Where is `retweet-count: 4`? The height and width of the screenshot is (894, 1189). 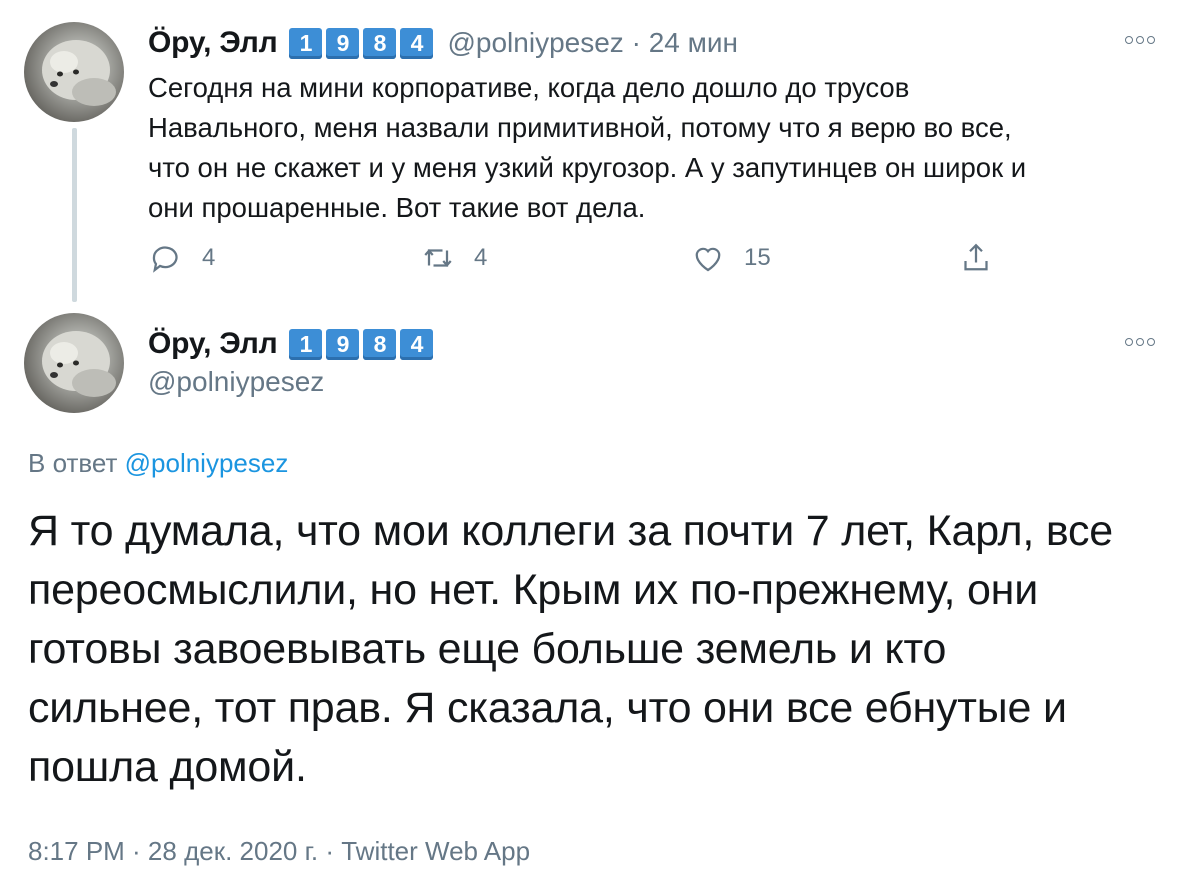 retweet-count: 4 is located at coordinates (481, 257).